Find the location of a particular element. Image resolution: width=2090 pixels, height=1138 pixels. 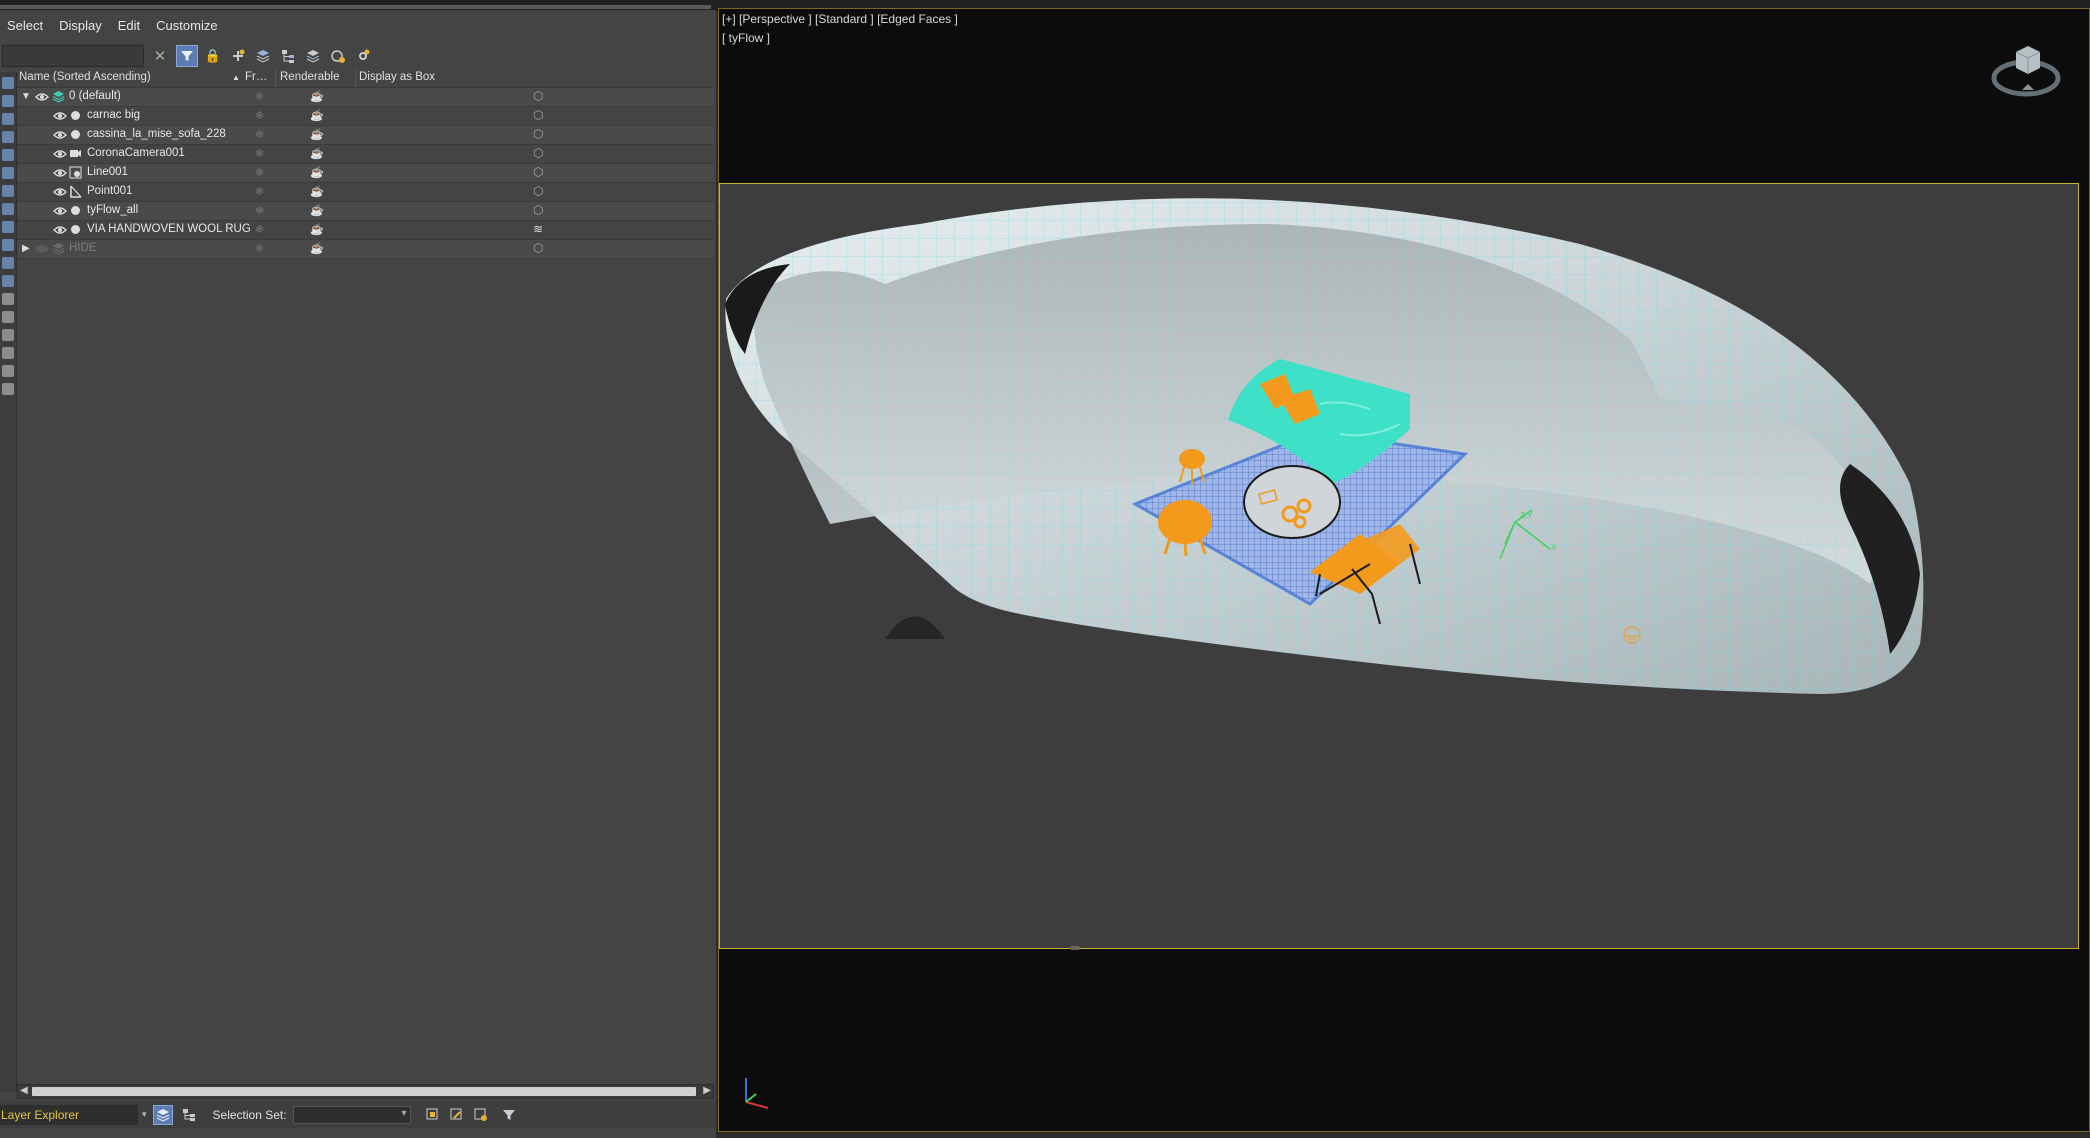

sidebar-selection-icon is located at coordinates (8, 389).